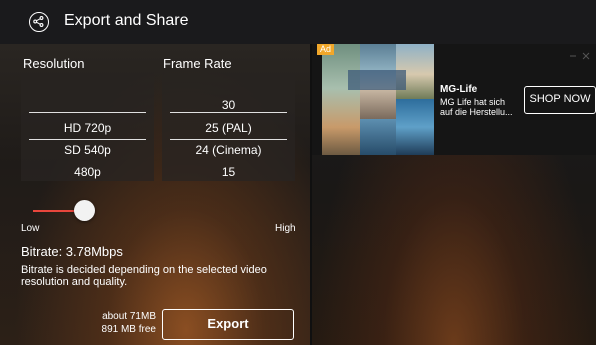 This screenshot has width=596, height=345. Describe the element at coordinates (228, 105) in the screenshot. I see `frame-rate-option: 30` at that location.